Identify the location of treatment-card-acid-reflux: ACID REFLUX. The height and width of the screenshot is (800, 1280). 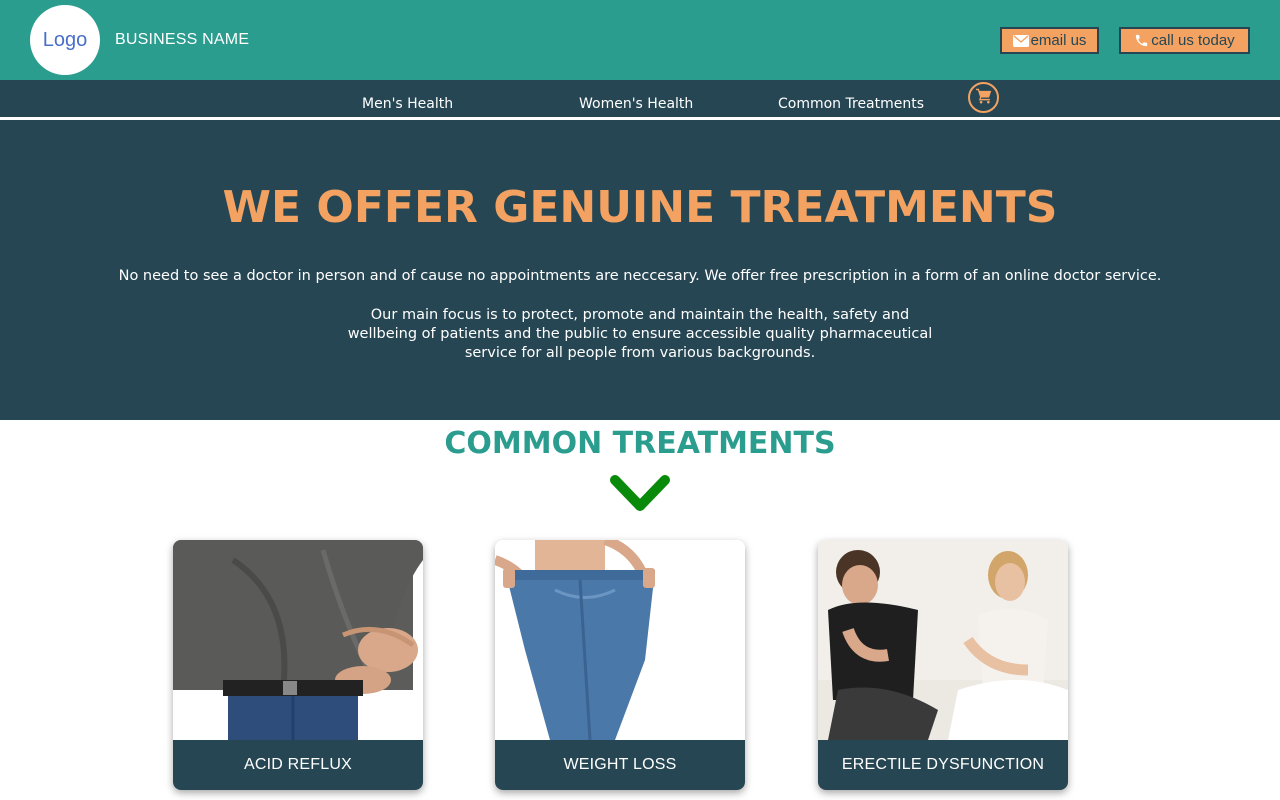
(298, 665).